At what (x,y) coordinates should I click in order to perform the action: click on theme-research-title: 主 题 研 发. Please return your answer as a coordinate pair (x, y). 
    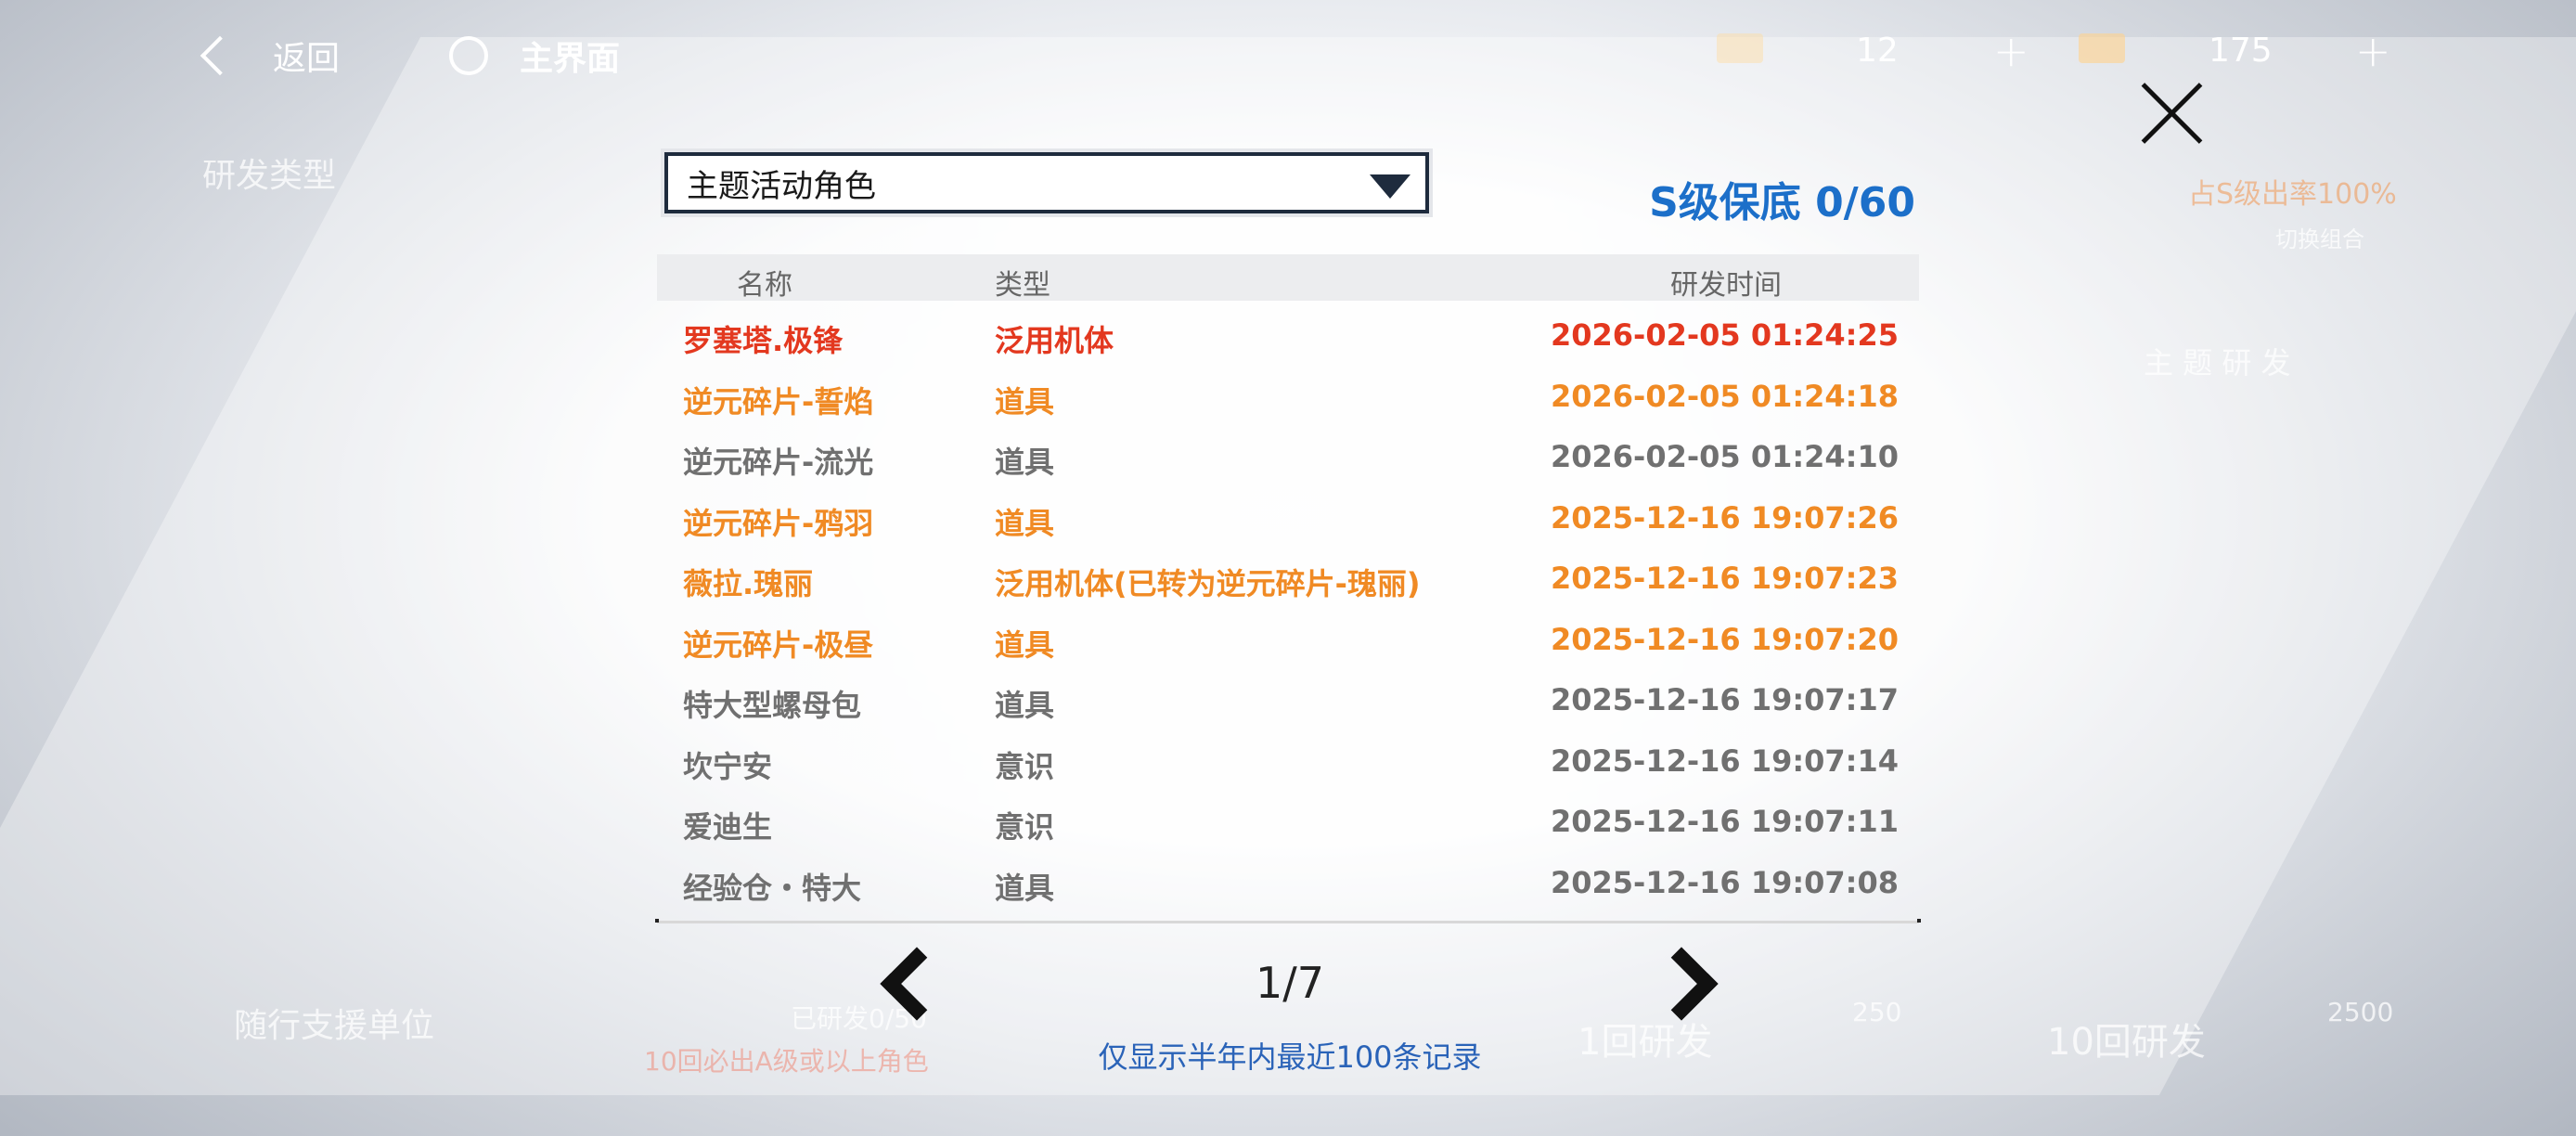
    Looking at the image, I should click on (2217, 363).